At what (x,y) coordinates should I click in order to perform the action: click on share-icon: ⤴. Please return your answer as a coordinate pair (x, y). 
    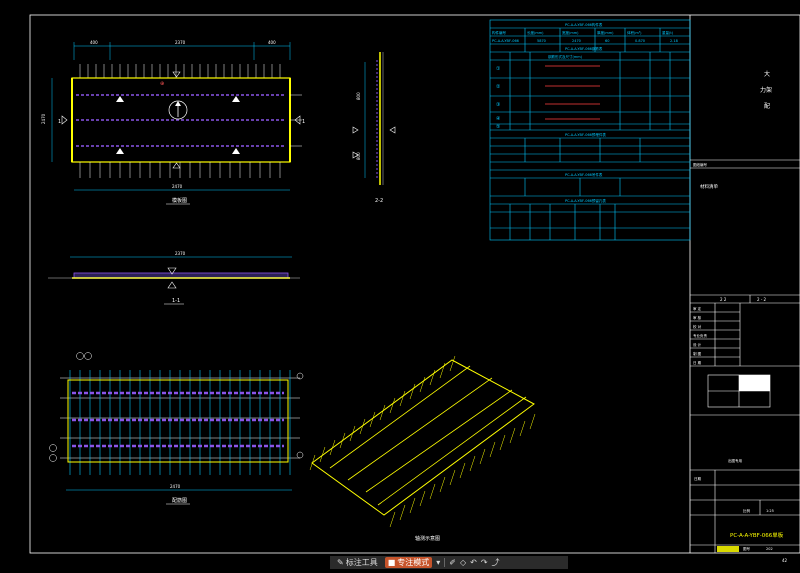
    Looking at the image, I should click on (496, 562).